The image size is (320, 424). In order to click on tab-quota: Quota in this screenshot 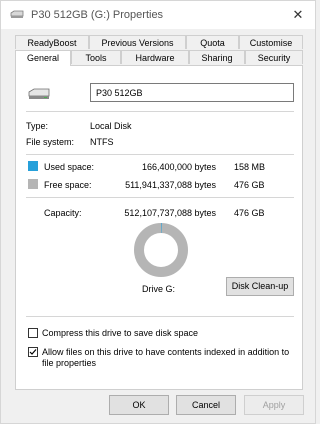, I will do `click(212, 42)`.